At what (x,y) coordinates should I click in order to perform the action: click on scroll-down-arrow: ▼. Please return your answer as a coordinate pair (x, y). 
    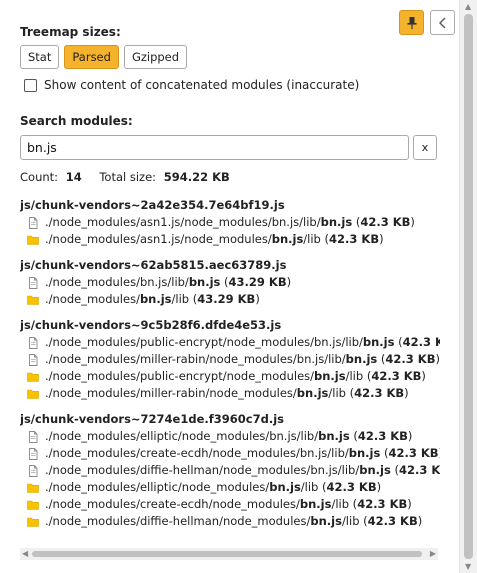
    Looking at the image, I should click on (468, 566).